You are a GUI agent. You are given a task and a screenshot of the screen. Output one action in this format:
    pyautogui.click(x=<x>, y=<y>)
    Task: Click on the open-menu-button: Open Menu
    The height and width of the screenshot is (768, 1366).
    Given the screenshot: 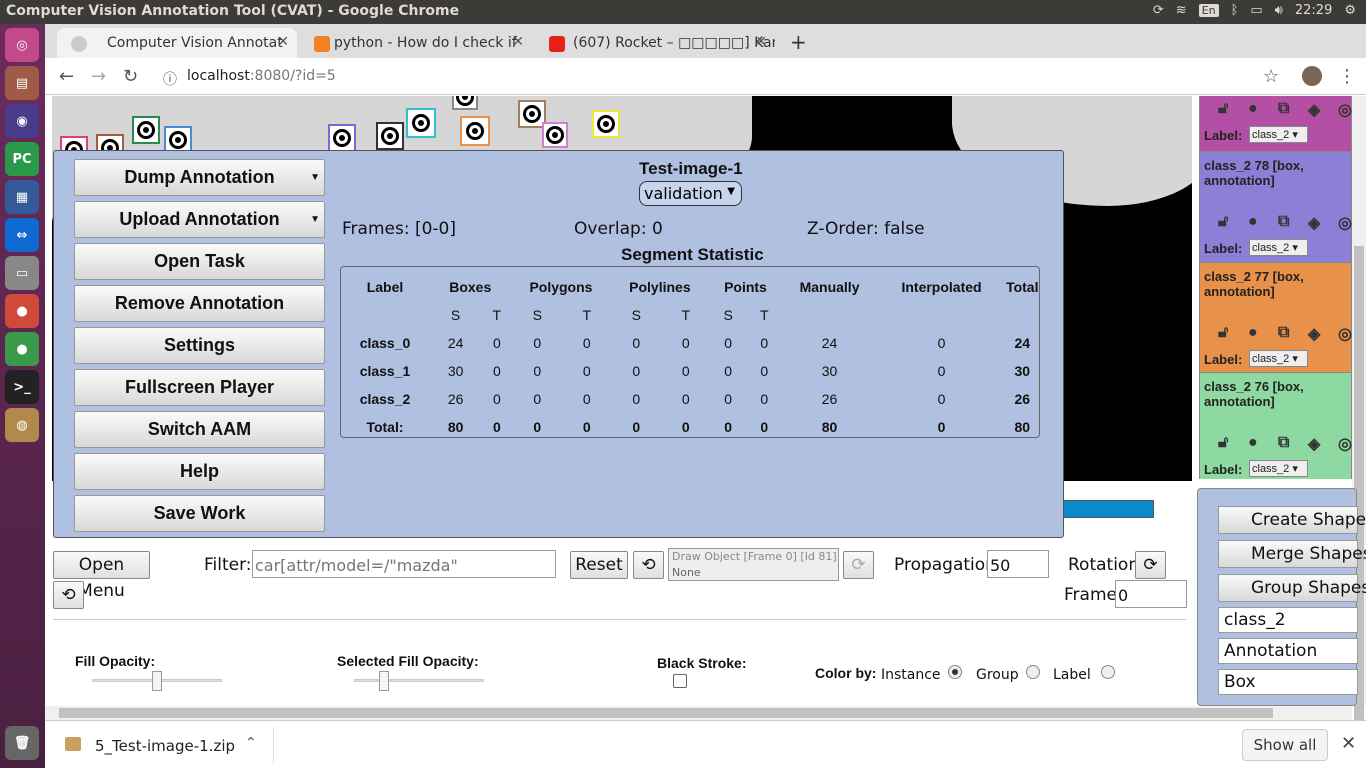 What is the action you would take?
    pyautogui.click(x=101, y=576)
    